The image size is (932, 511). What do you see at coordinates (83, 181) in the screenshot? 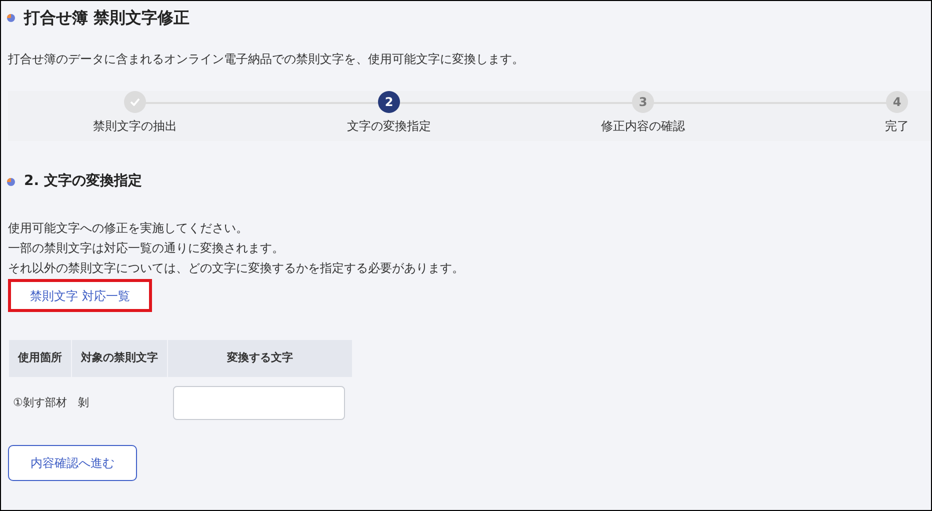
I see `section-title: 2. 文字の変換指定` at bounding box center [83, 181].